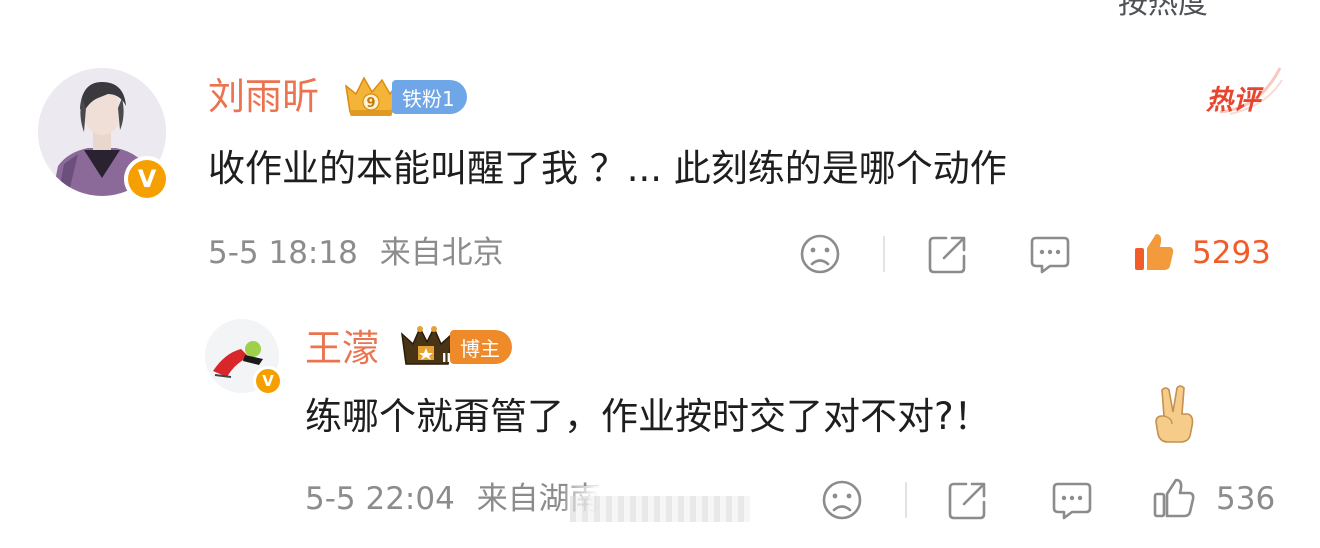 Image resolution: width=1320 pixels, height=548 pixels. Describe the element at coordinates (481, 347) in the screenshot. I see `host-badge-label: 博主` at that location.